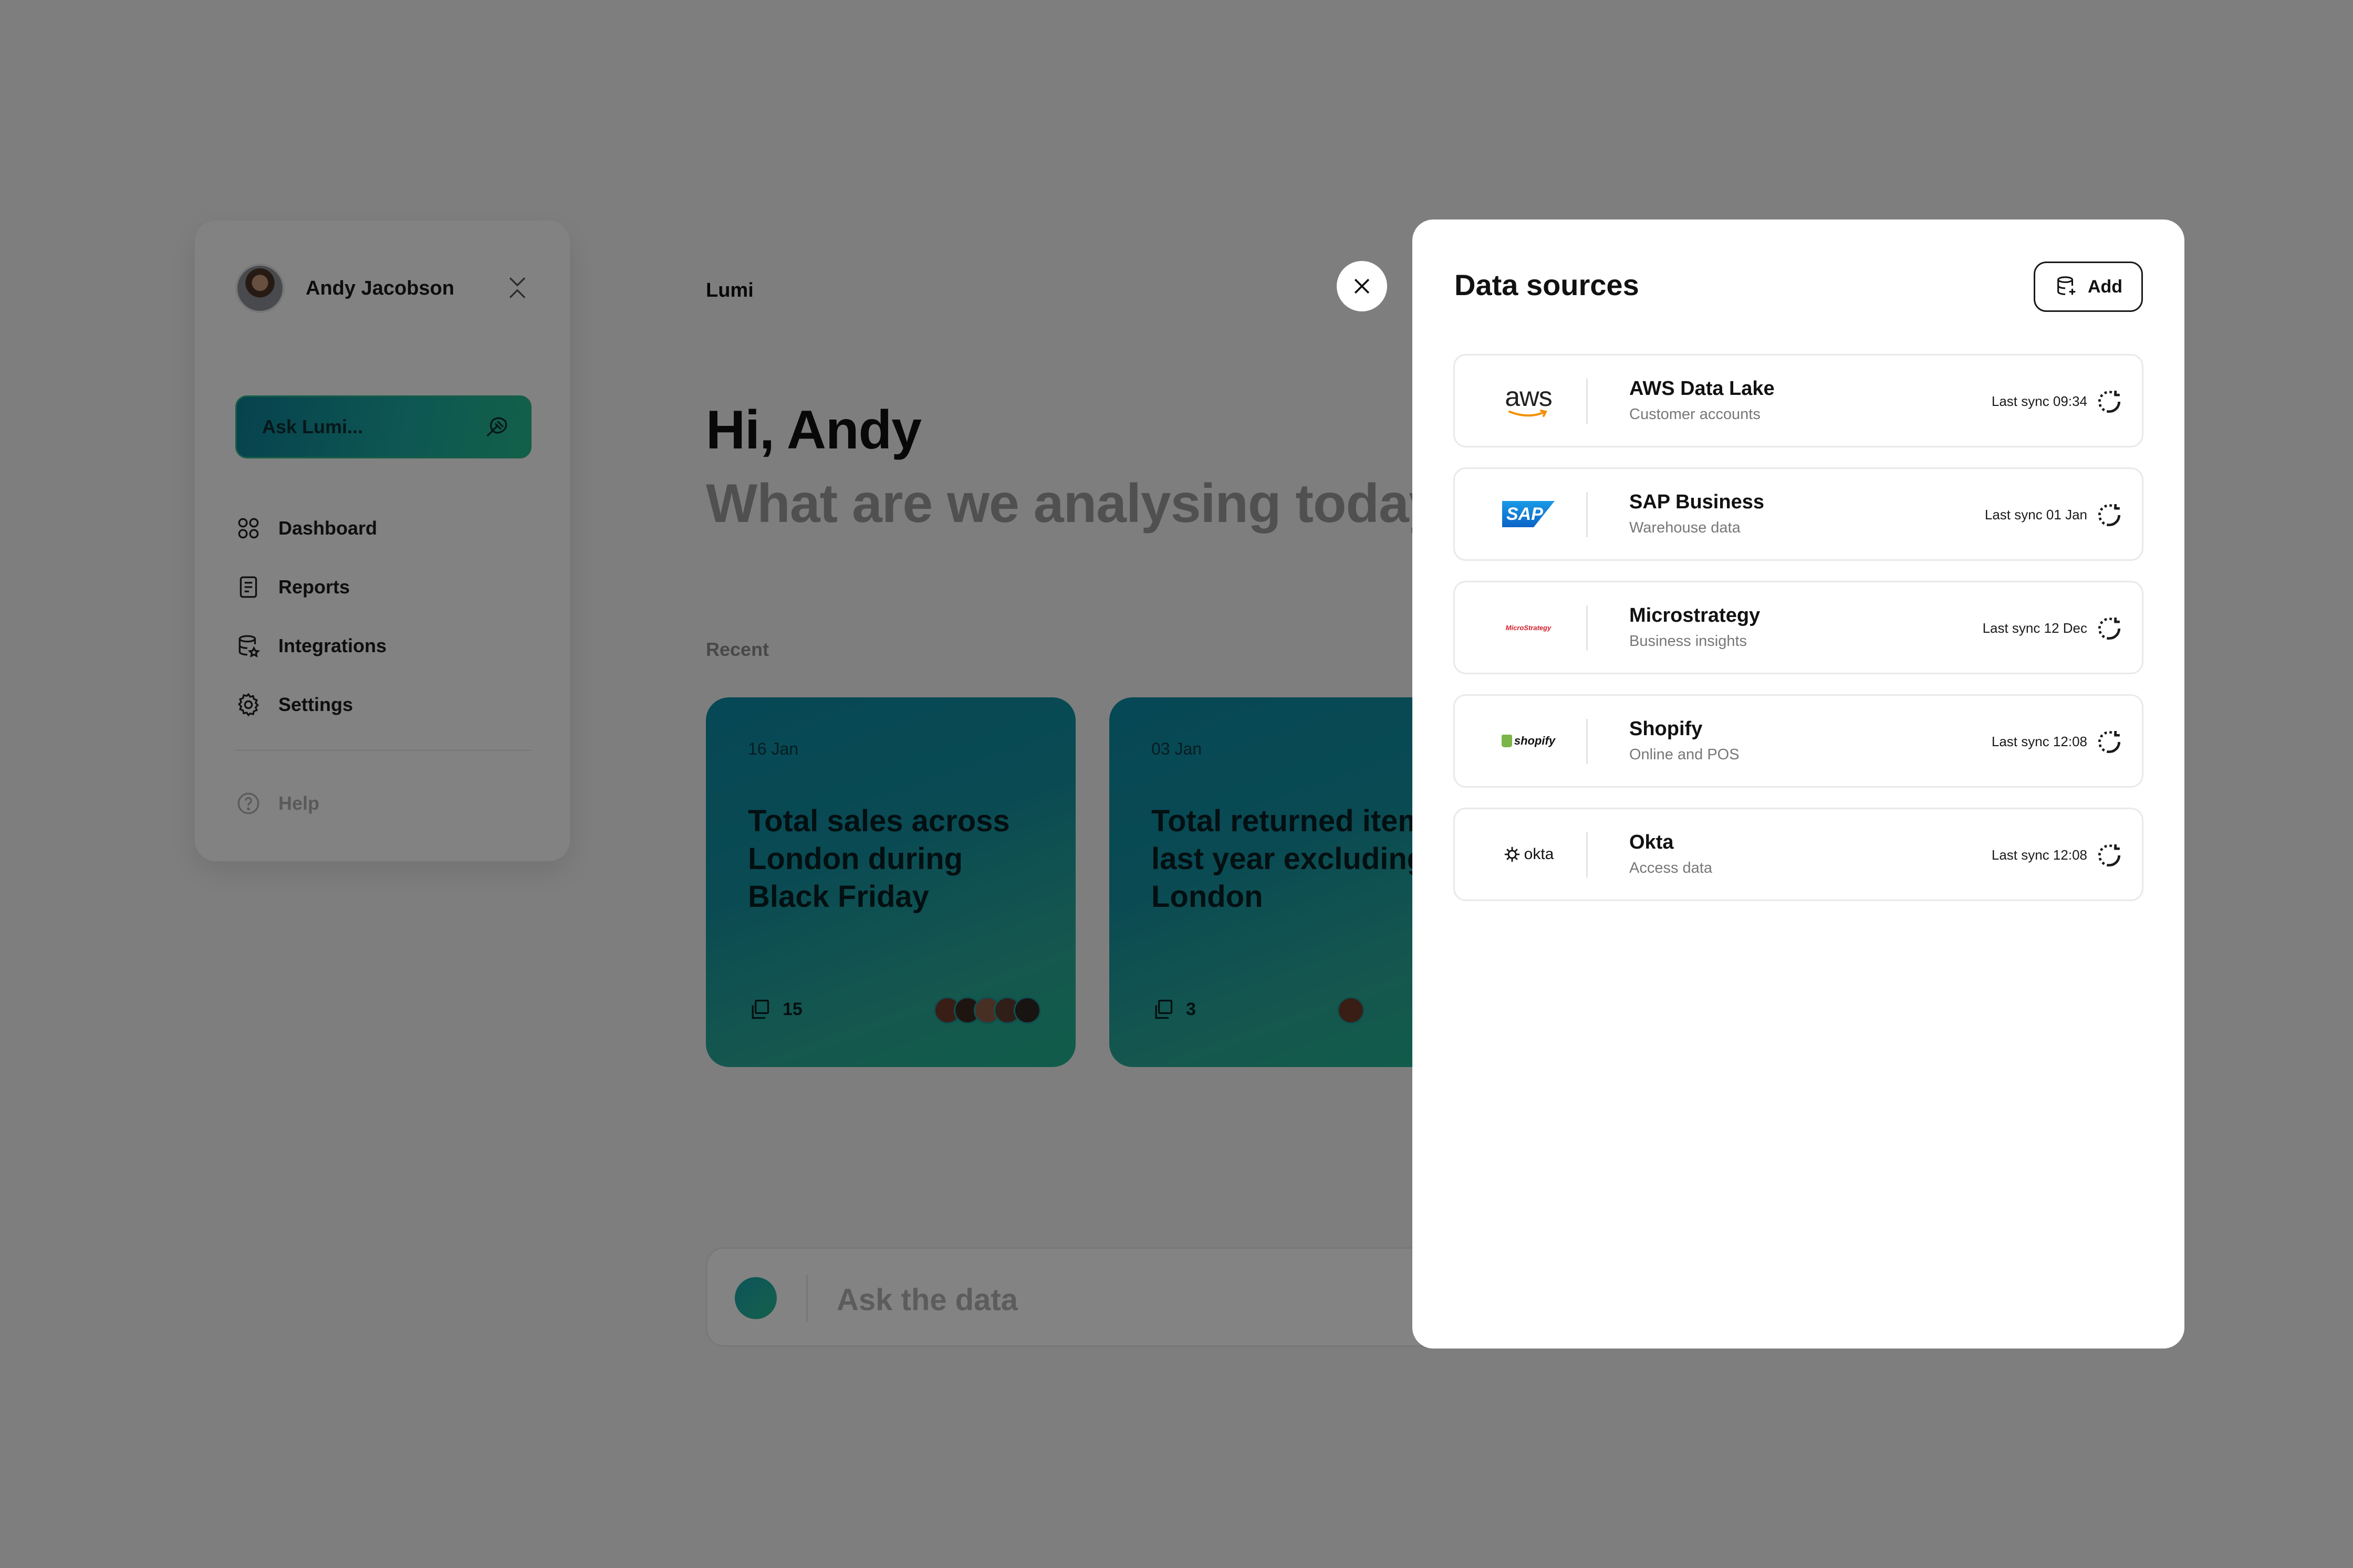 The width and height of the screenshot is (2353, 1568). What do you see at coordinates (1546, 284) in the screenshot?
I see `panel-title: Data sources` at bounding box center [1546, 284].